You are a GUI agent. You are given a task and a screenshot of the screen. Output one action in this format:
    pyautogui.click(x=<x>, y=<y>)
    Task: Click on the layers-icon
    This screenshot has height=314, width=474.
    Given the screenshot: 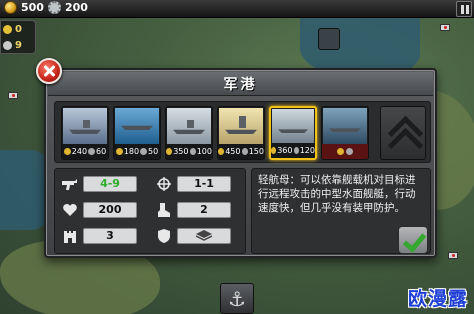 What is the action you would take?
    pyautogui.click(x=204, y=235)
    